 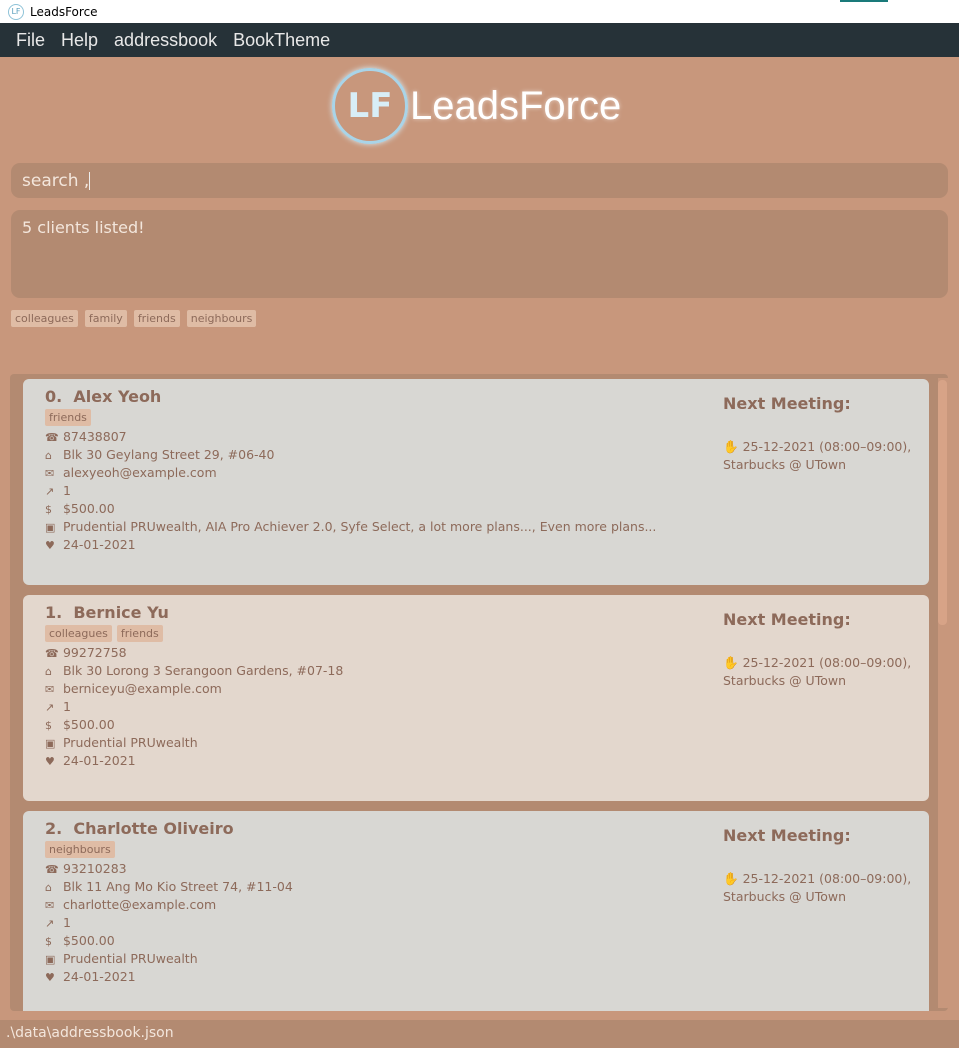 I want to click on menu-file: File, so click(x=30, y=40).